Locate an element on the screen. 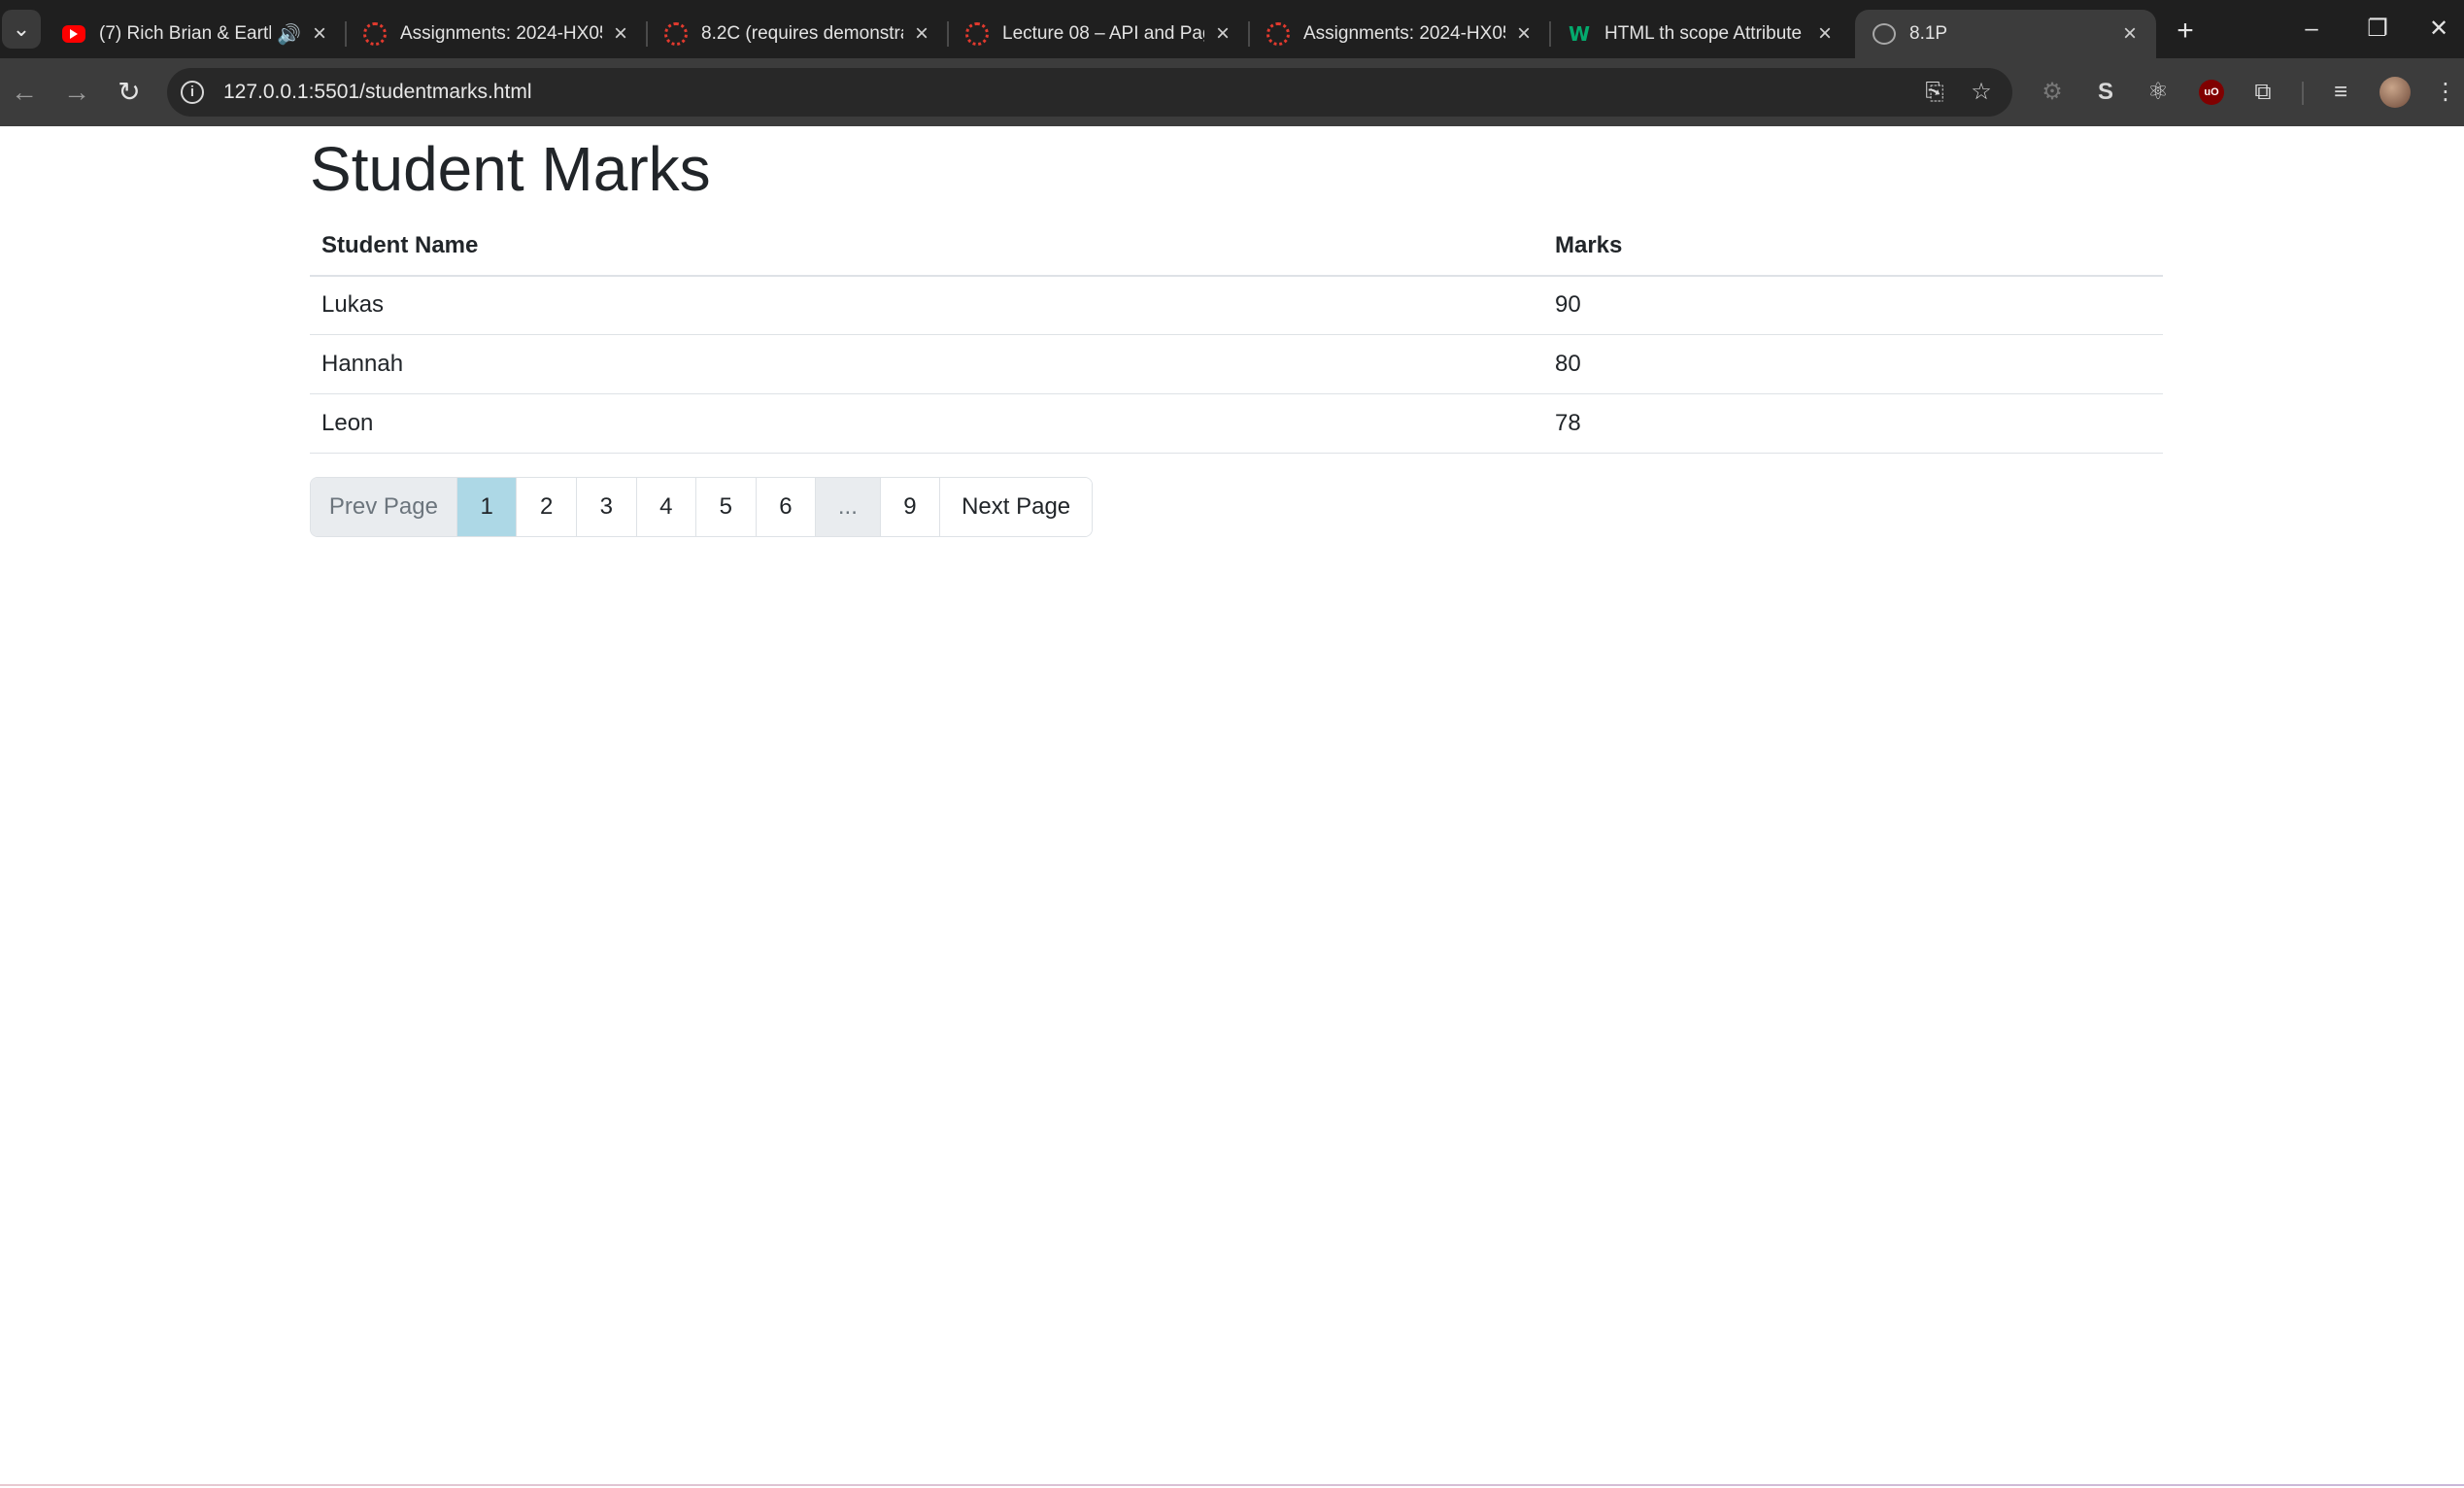  bookmark-star-icon: ☆ is located at coordinates (1981, 92).